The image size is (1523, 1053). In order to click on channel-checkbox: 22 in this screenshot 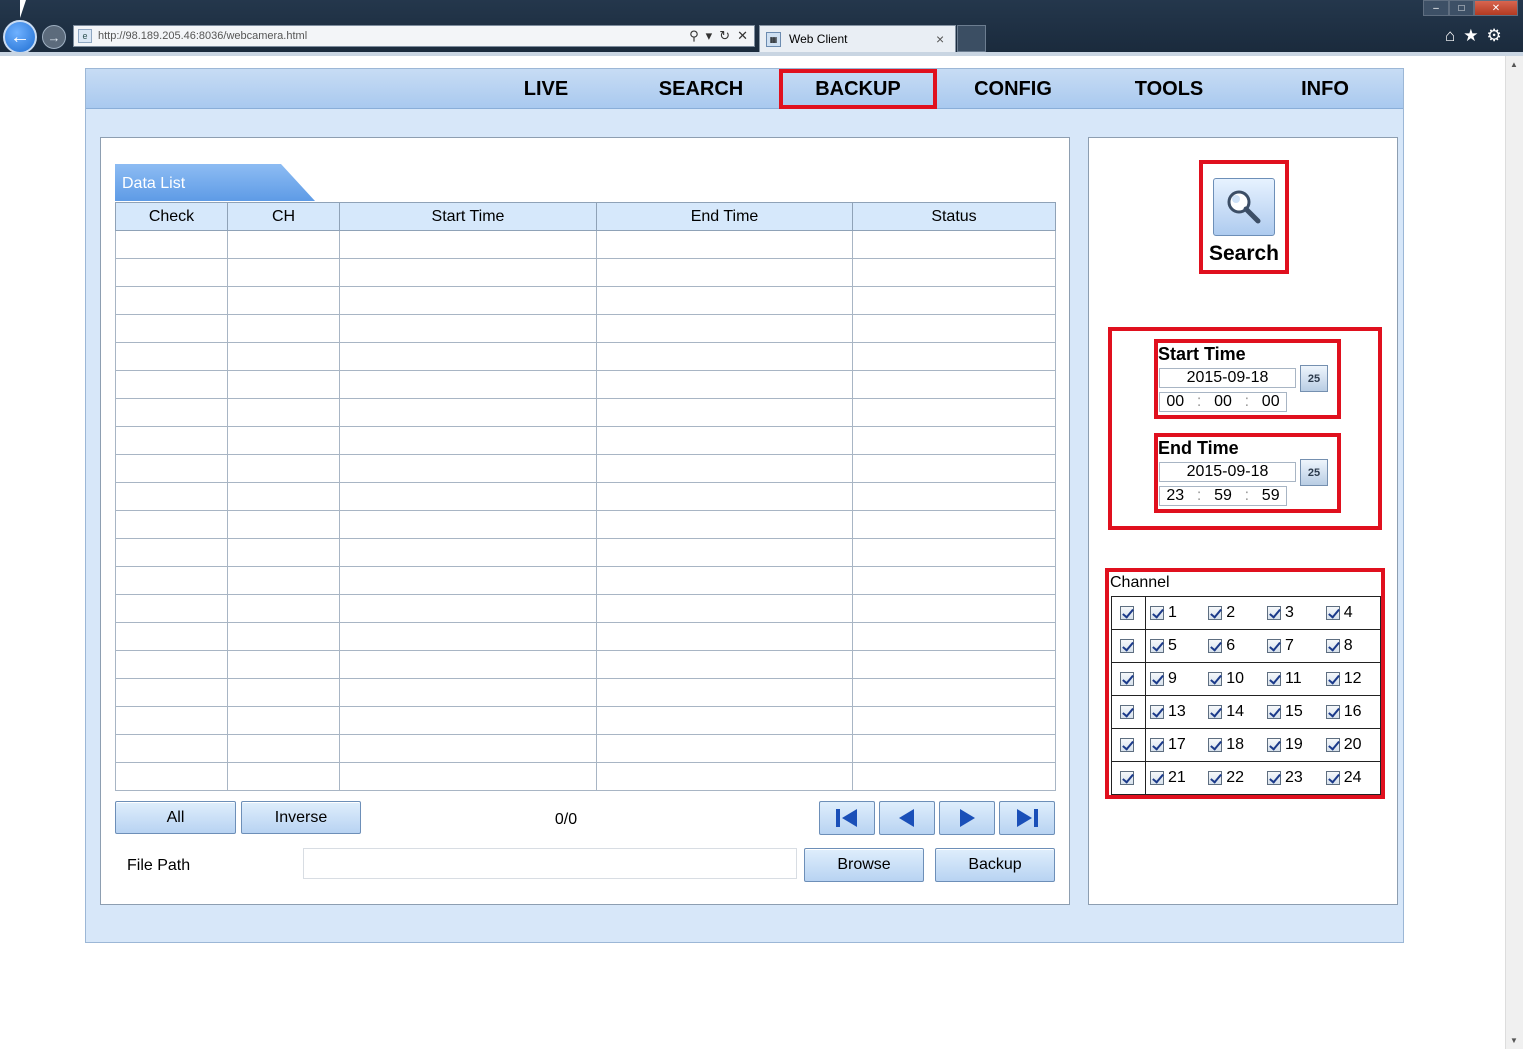, I will do `click(1233, 778)`.